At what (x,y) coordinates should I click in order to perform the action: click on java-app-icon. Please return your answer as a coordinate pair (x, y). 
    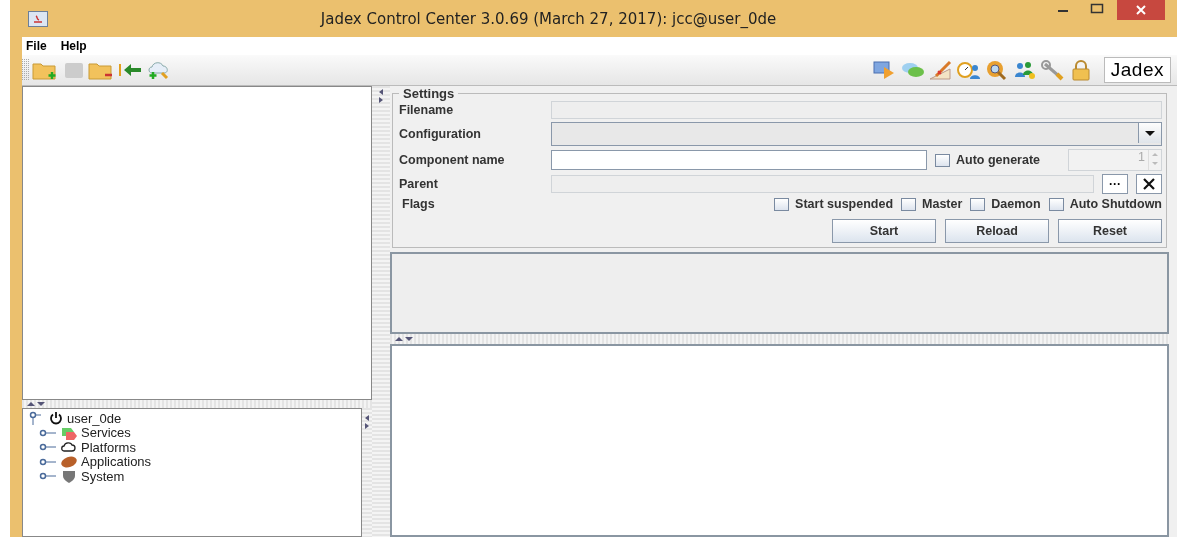
    Looking at the image, I should click on (38, 18).